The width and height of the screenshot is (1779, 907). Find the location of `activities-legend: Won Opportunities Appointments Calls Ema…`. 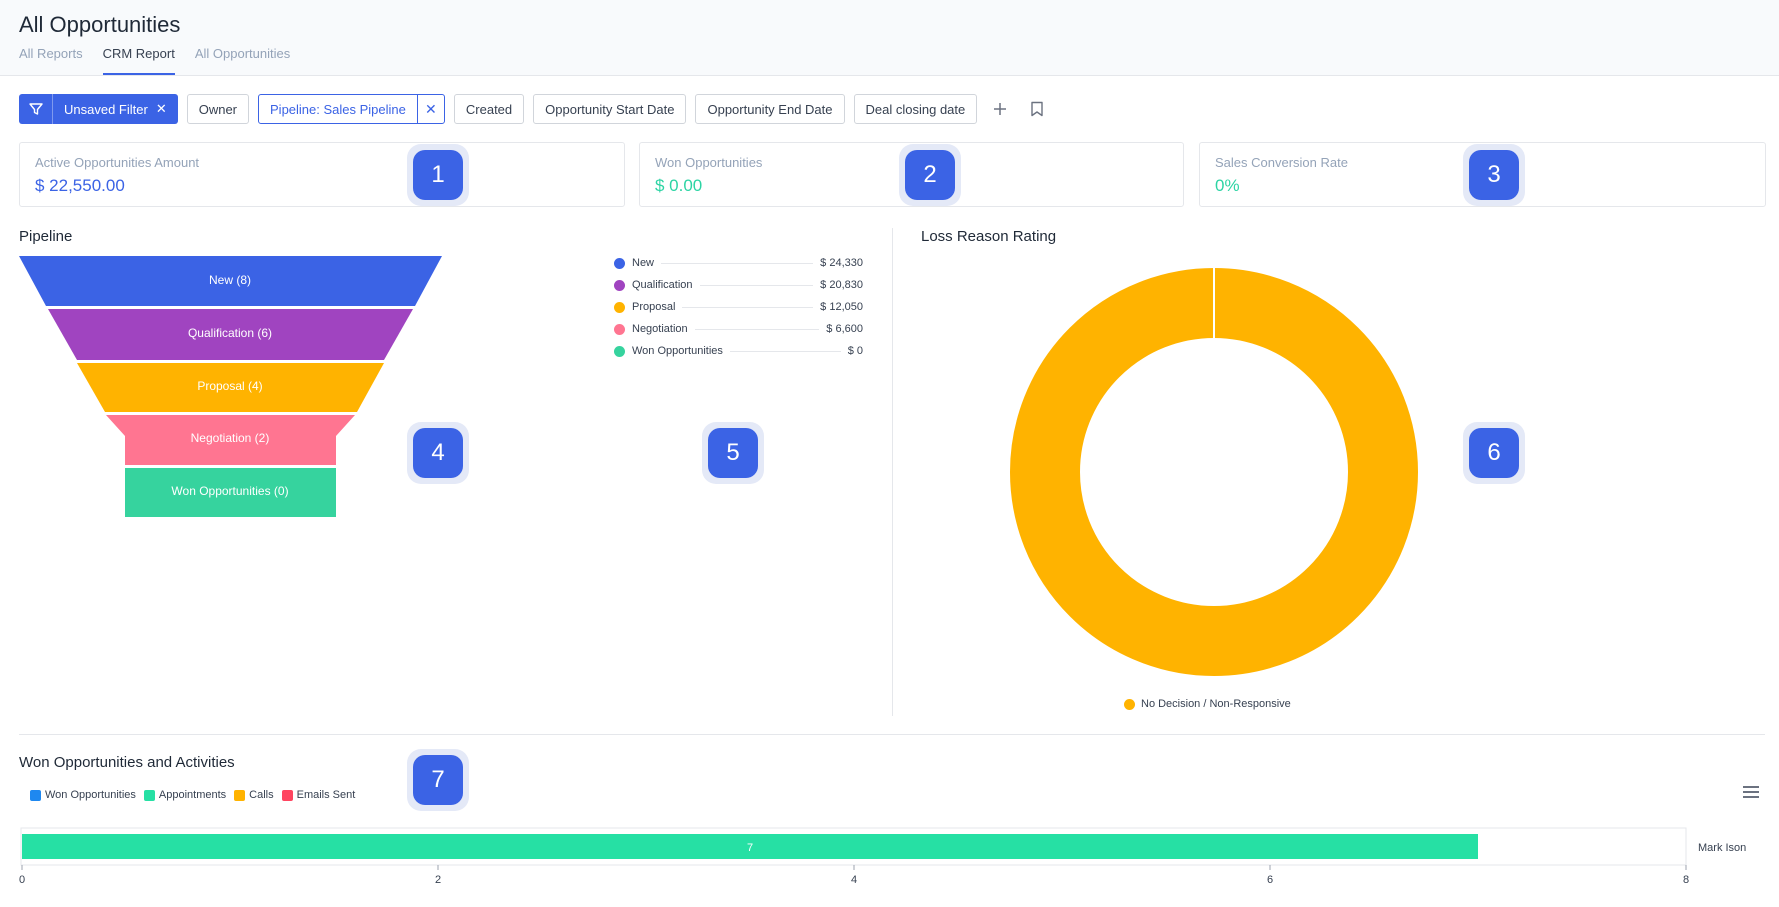

activities-legend: Won Opportunities Appointments Calls Ema… is located at coordinates (192, 795).